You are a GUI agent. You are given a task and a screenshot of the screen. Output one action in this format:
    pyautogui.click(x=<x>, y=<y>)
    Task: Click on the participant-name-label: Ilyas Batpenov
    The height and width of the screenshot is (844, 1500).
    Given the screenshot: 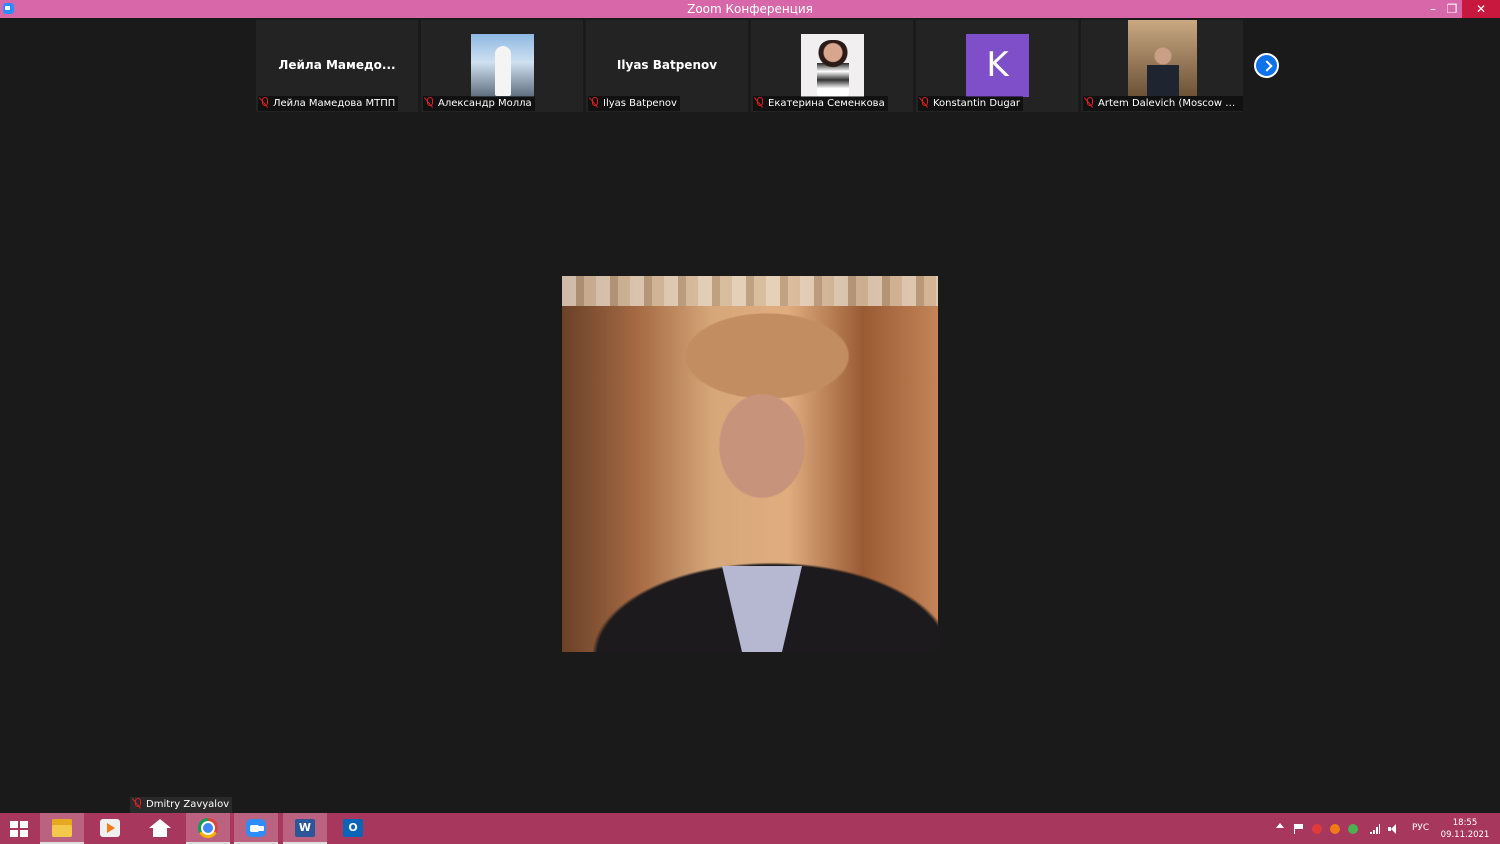 What is the action you would take?
    pyautogui.click(x=634, y=103)
    